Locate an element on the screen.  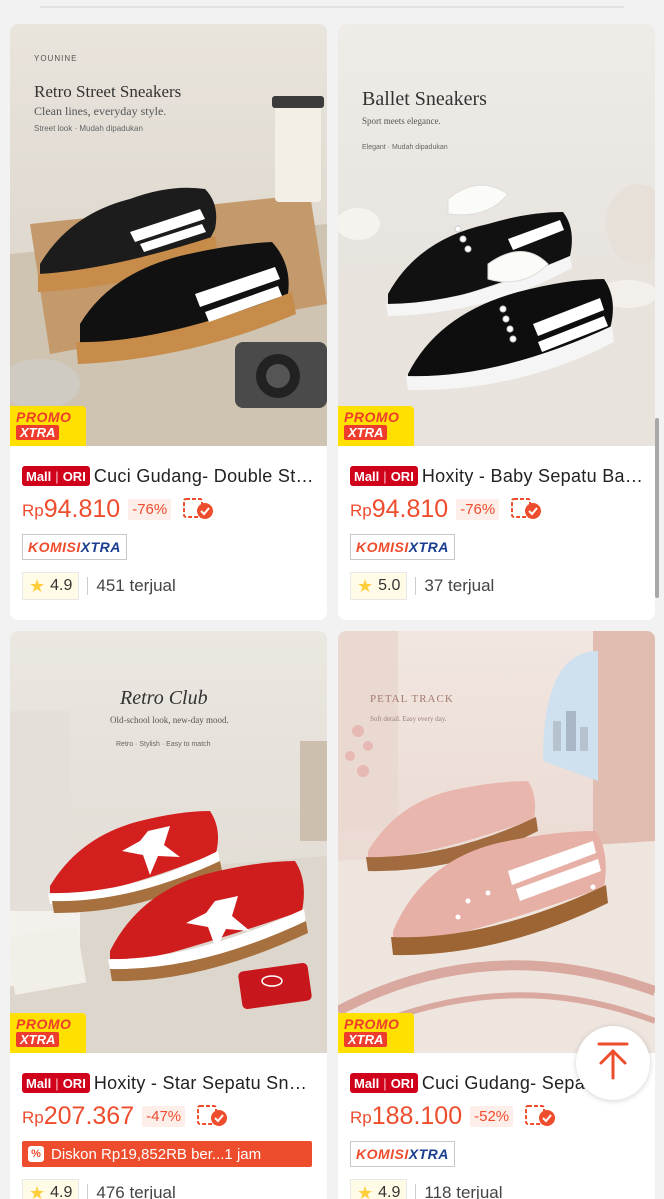
poster-subtitle: Clean lines, everyday style. is located at coordinates (100, 111).